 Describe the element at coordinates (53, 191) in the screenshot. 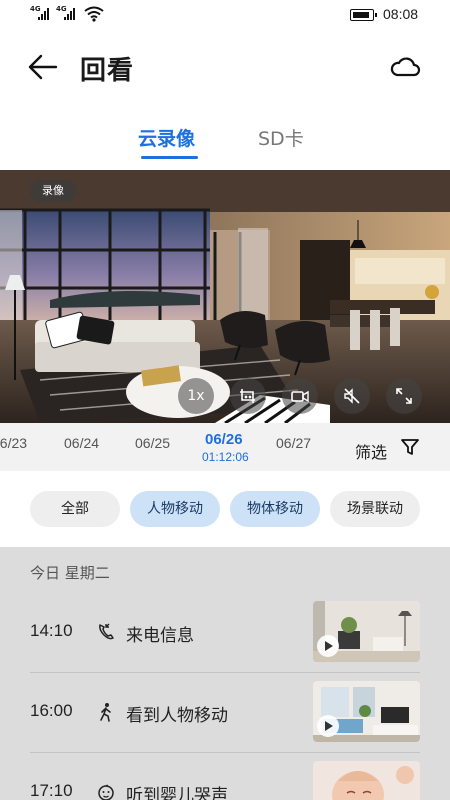

I see `recording-badge: 录像` at that location.